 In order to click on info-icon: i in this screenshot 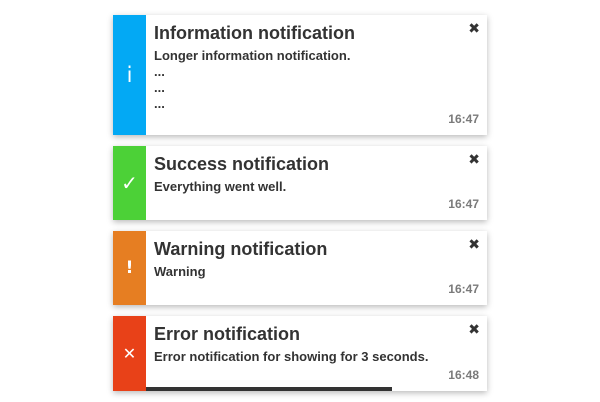, I will do `click(129, 74)`.